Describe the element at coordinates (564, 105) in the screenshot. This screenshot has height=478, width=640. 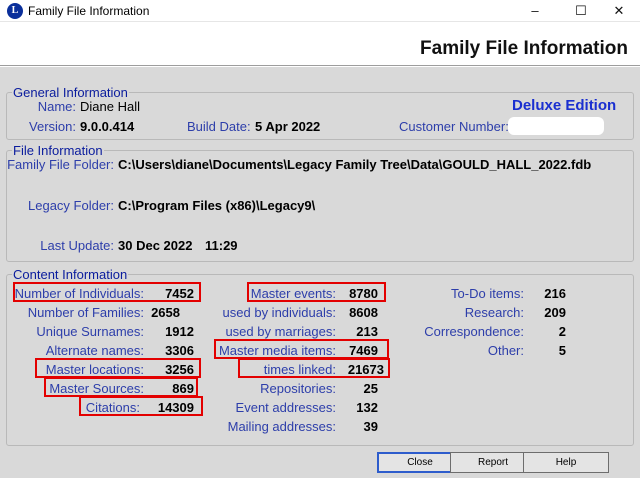
I see `edition-label: Deluxe Edition` at that location.